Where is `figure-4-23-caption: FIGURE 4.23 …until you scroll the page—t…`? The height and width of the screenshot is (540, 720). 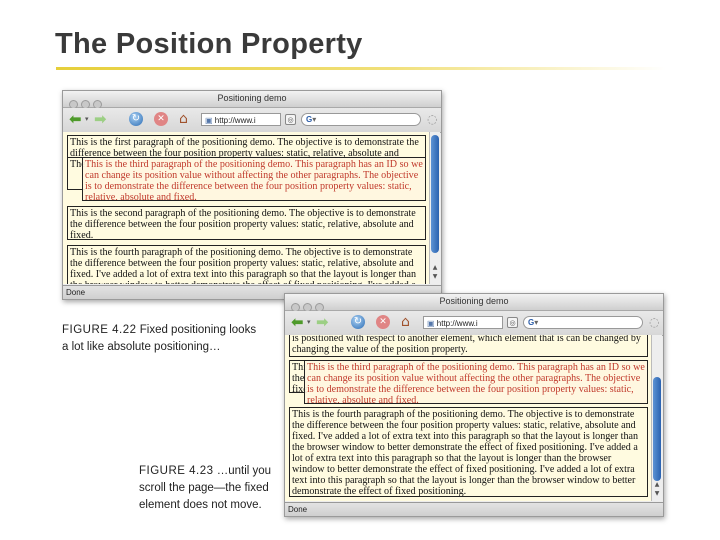
figure-4-23-caption: FIGURE 4.23 …until you scroll the page—t… is located at coordinates (209, 488).